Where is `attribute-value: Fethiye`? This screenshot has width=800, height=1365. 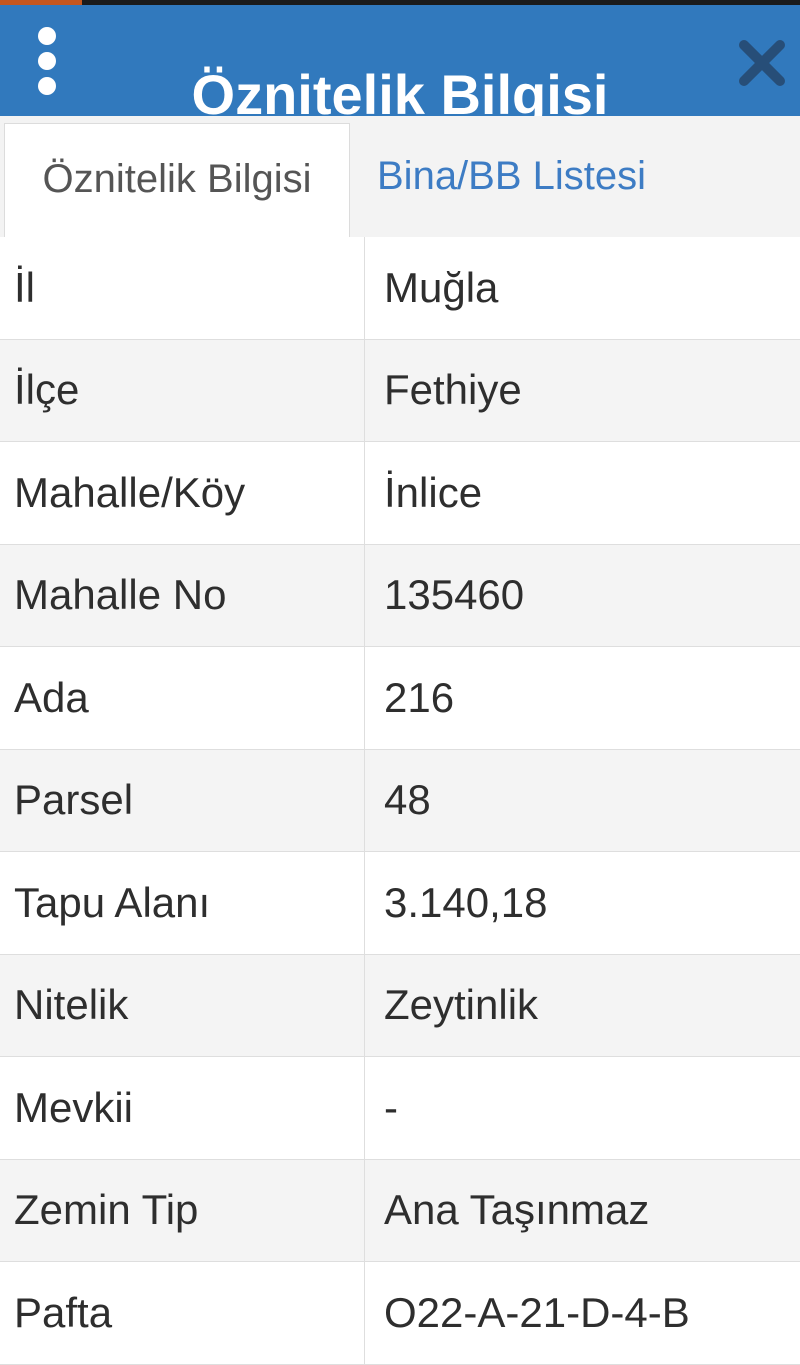 attribute-value: Fethiye is located at coordinates (453, 390).